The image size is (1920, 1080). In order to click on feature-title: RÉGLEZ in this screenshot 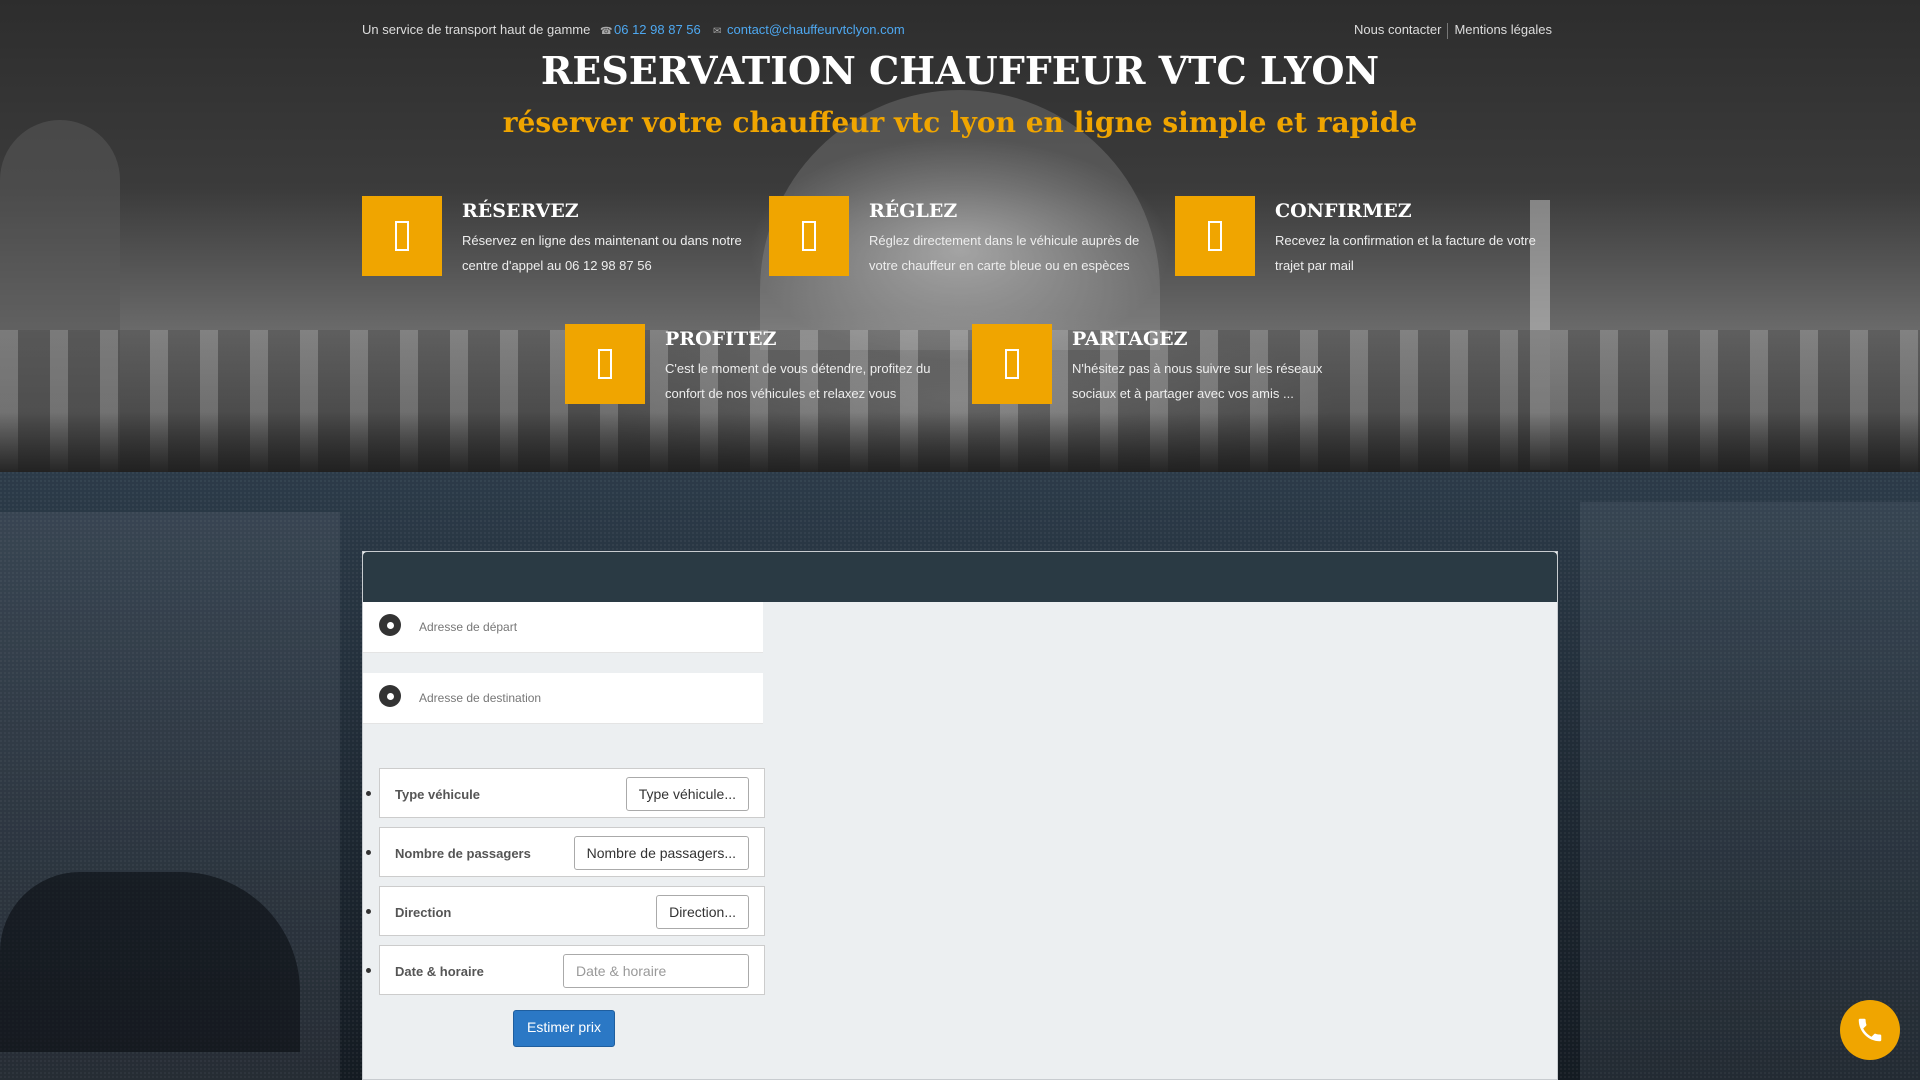, I will do `click(913, 211)`.